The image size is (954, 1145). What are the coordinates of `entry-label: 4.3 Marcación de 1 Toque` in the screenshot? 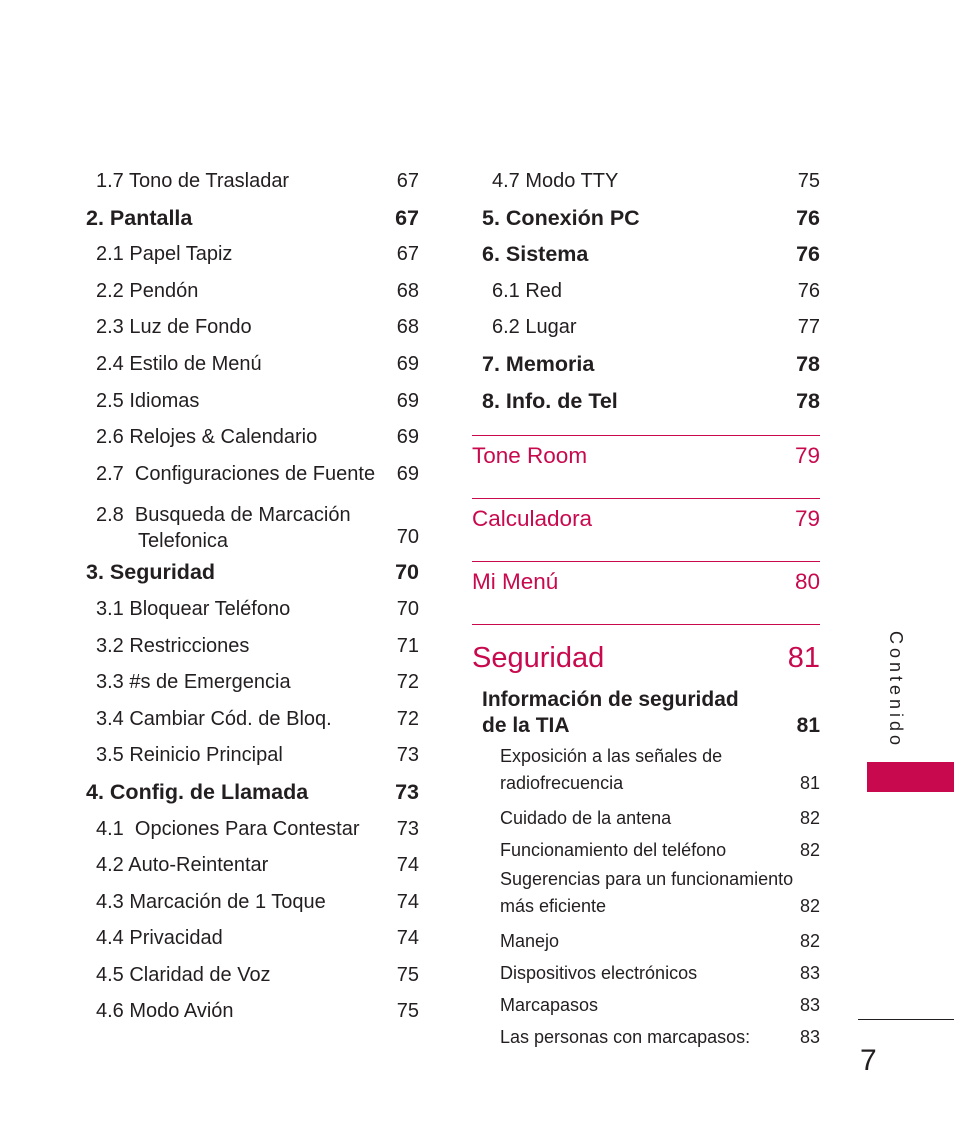 It's located at (211, 901).